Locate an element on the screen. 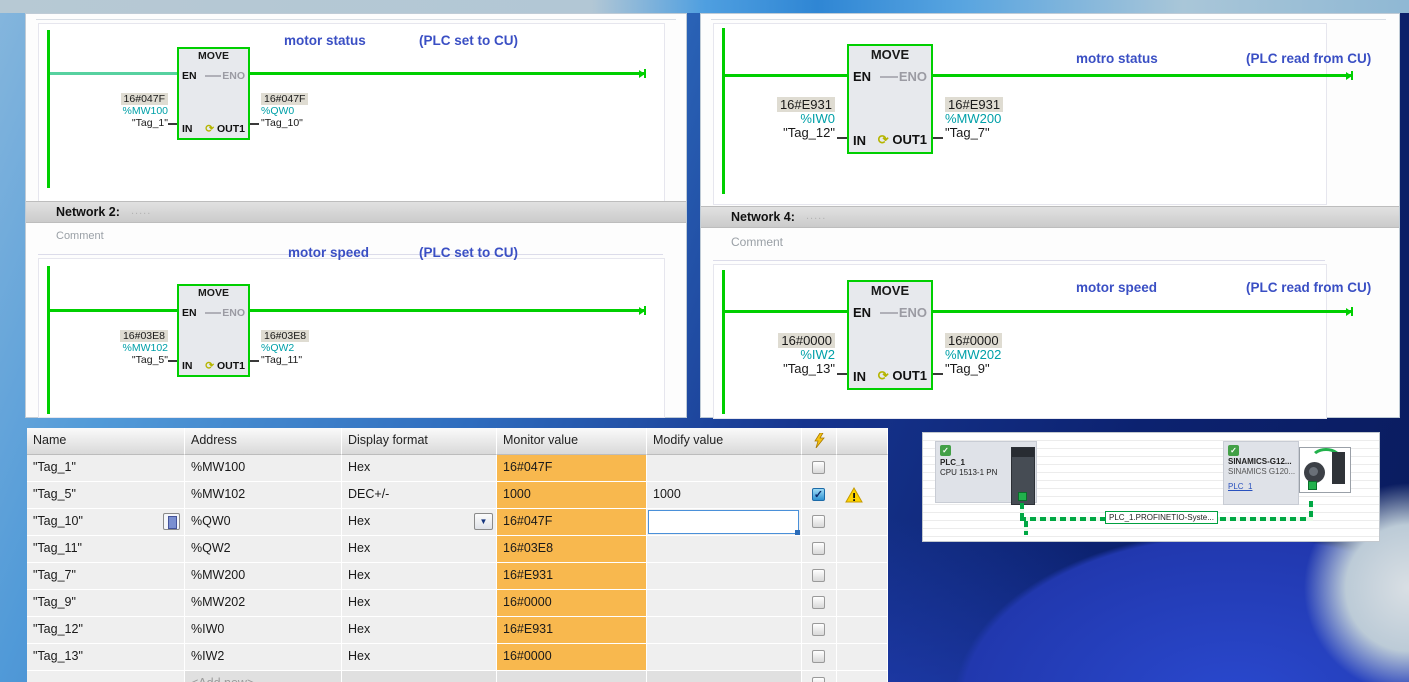  output-operand: 16#03E8 %QW2 "Tag_11" is located at coordinates (321, 348).